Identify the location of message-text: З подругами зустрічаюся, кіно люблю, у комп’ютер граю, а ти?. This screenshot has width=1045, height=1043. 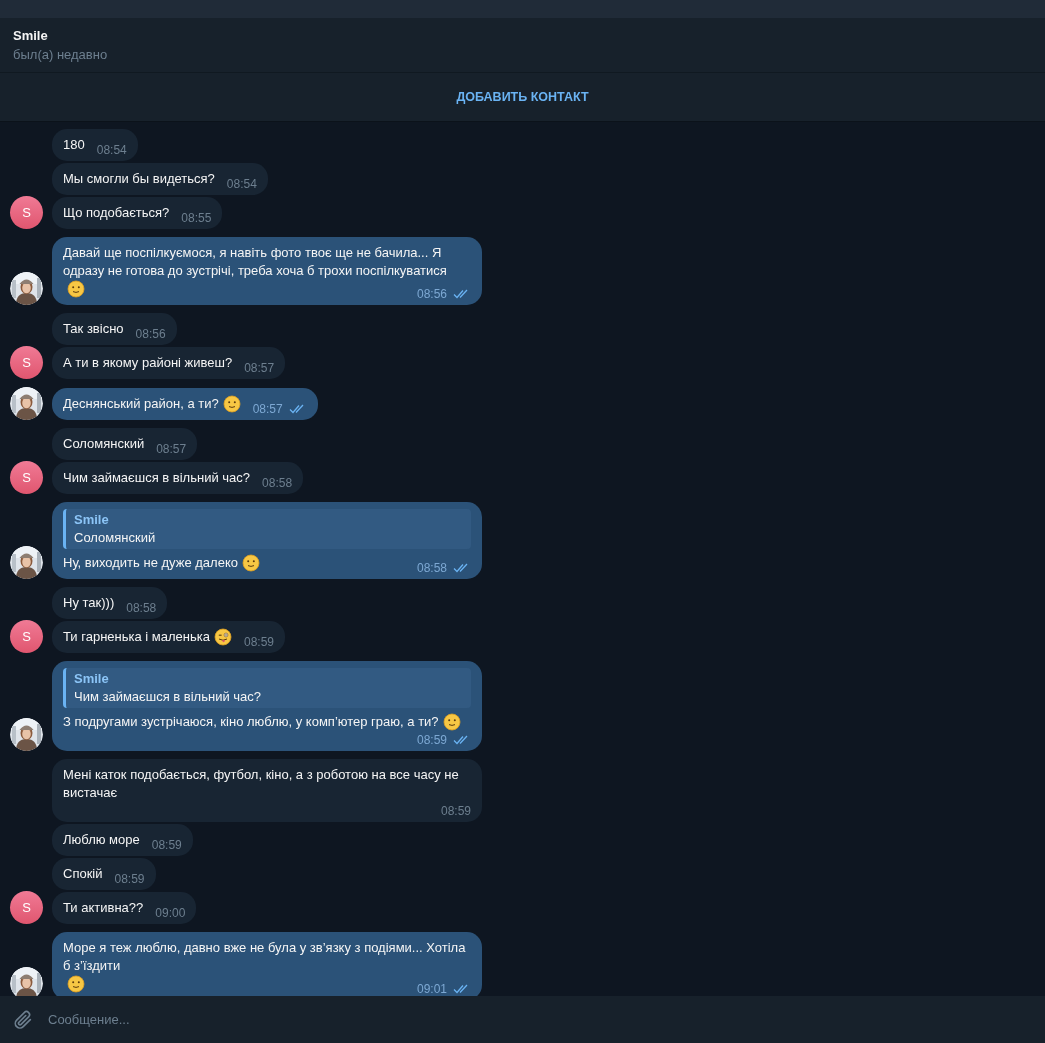
(251, 722).